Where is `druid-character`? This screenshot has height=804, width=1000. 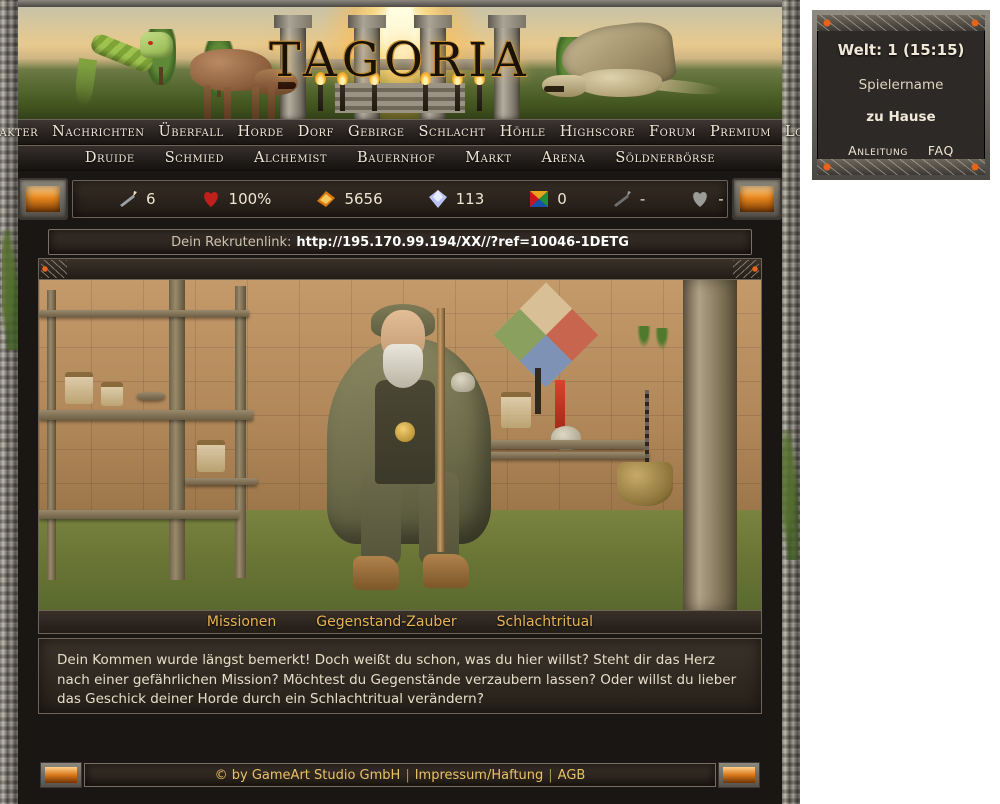 druid-character is located at coordinates (409, 450).